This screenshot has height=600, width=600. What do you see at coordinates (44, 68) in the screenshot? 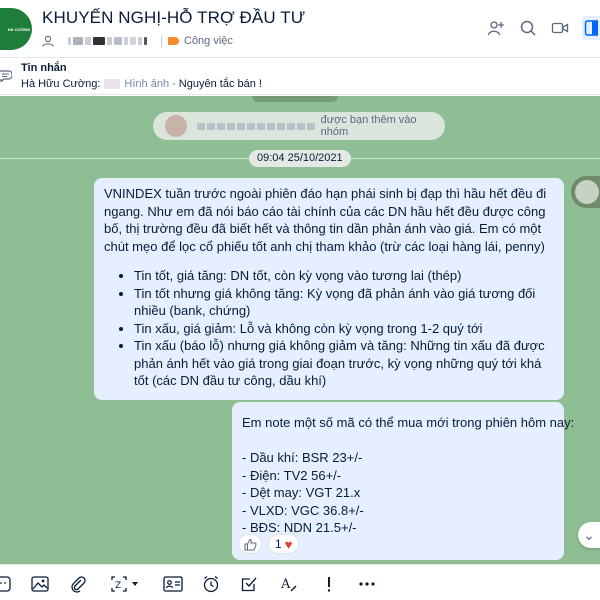
I see `pinned-title: Tin nhắn` at bounding box center [44, 68].